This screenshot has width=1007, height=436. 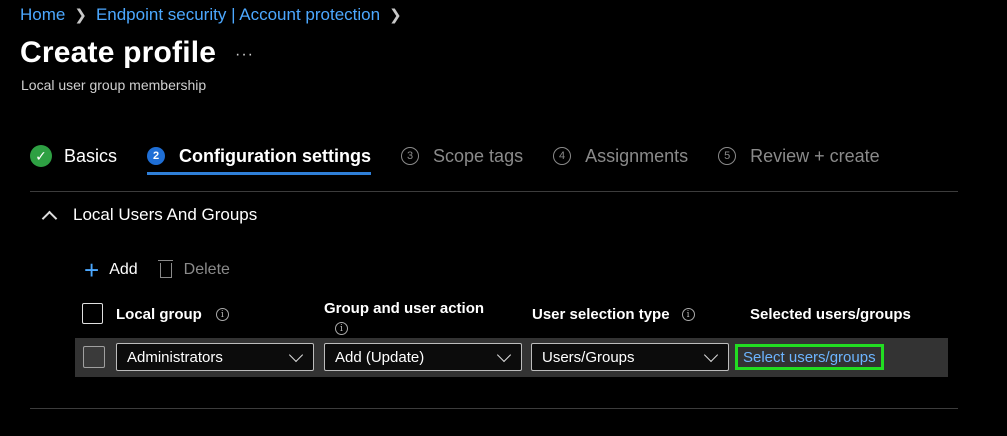 I want to click on user-selection-type-dropdown: Users/Groups, so click(x=630, y=357).